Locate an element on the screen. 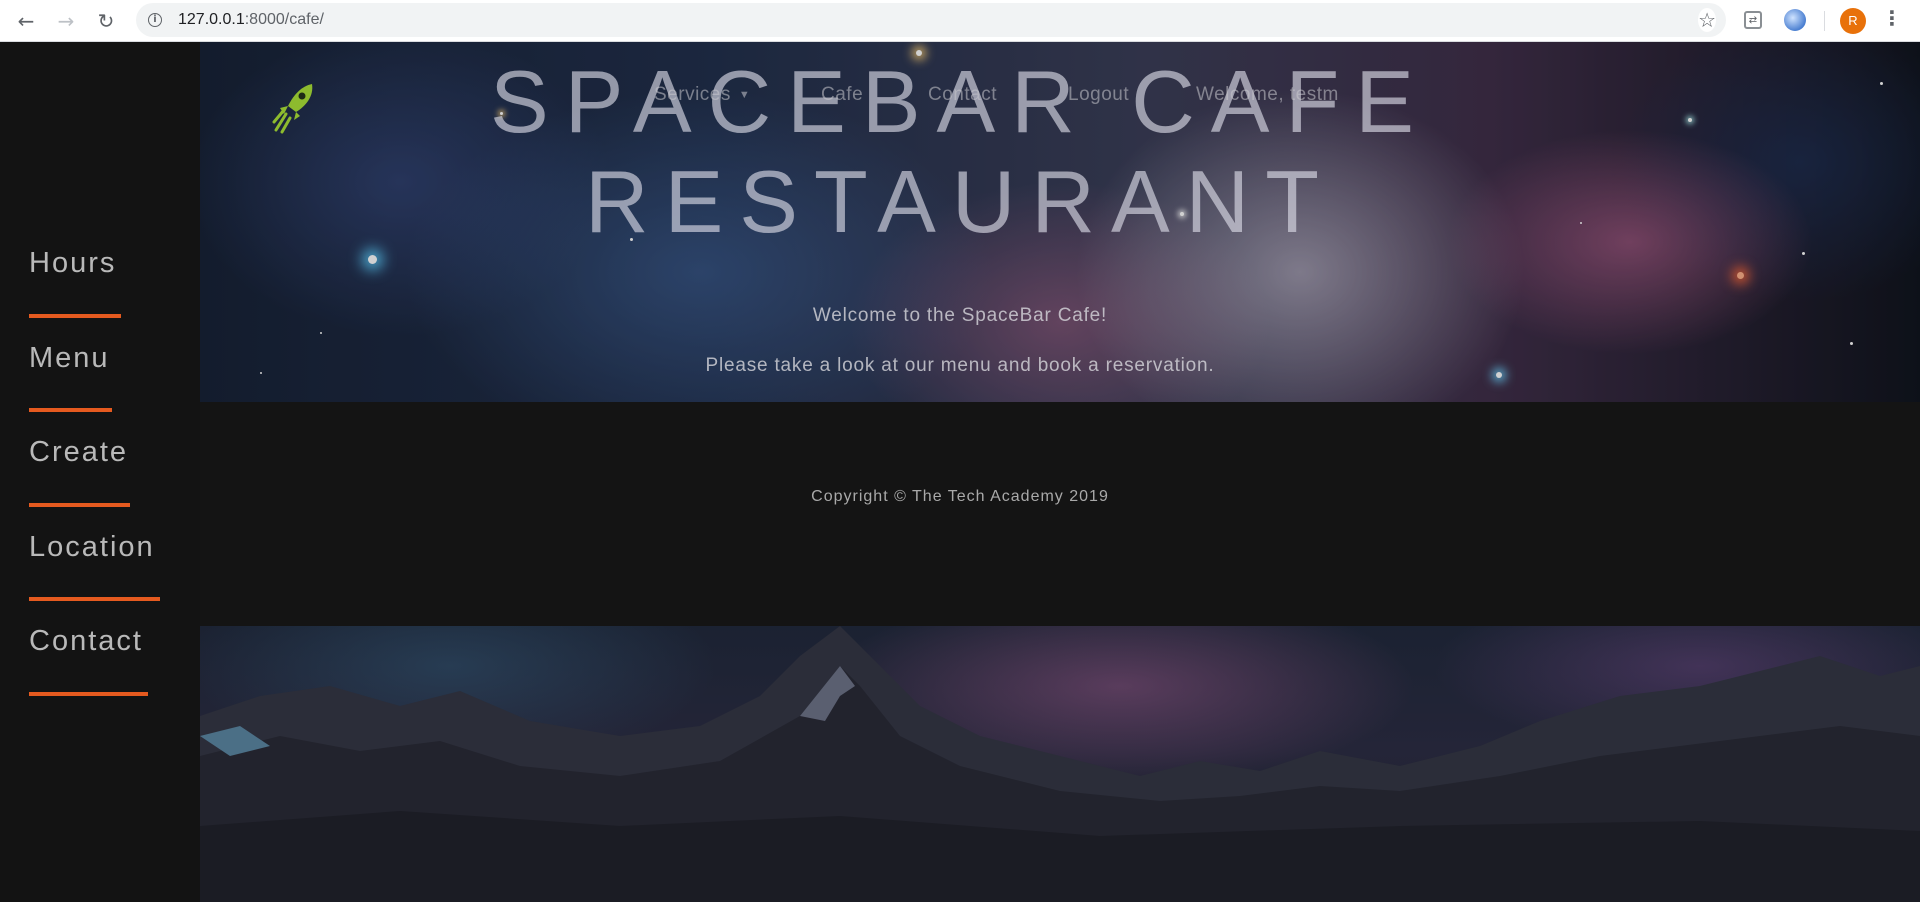 This screenshot has height=902, width=1920. translate-extension-icon: ⇄ is located at coordinates (1753, 20).